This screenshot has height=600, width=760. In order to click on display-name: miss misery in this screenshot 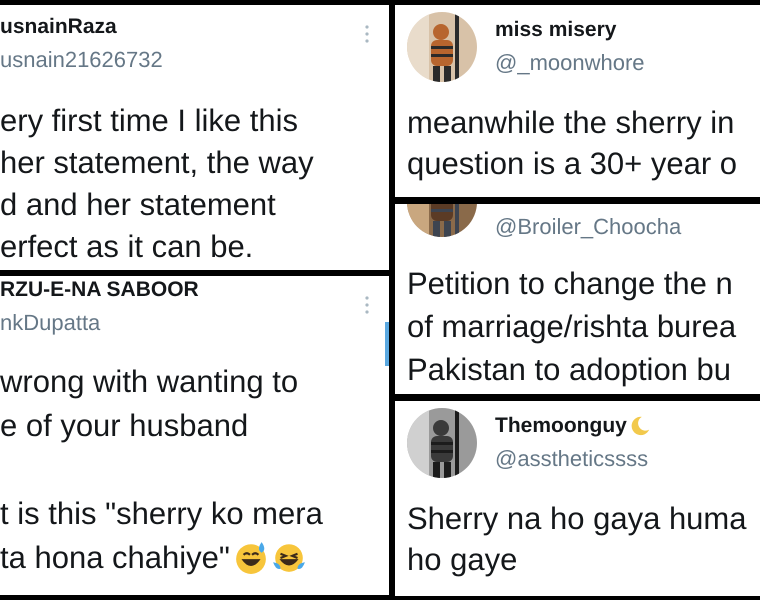, I will do `click(555, 30)`.